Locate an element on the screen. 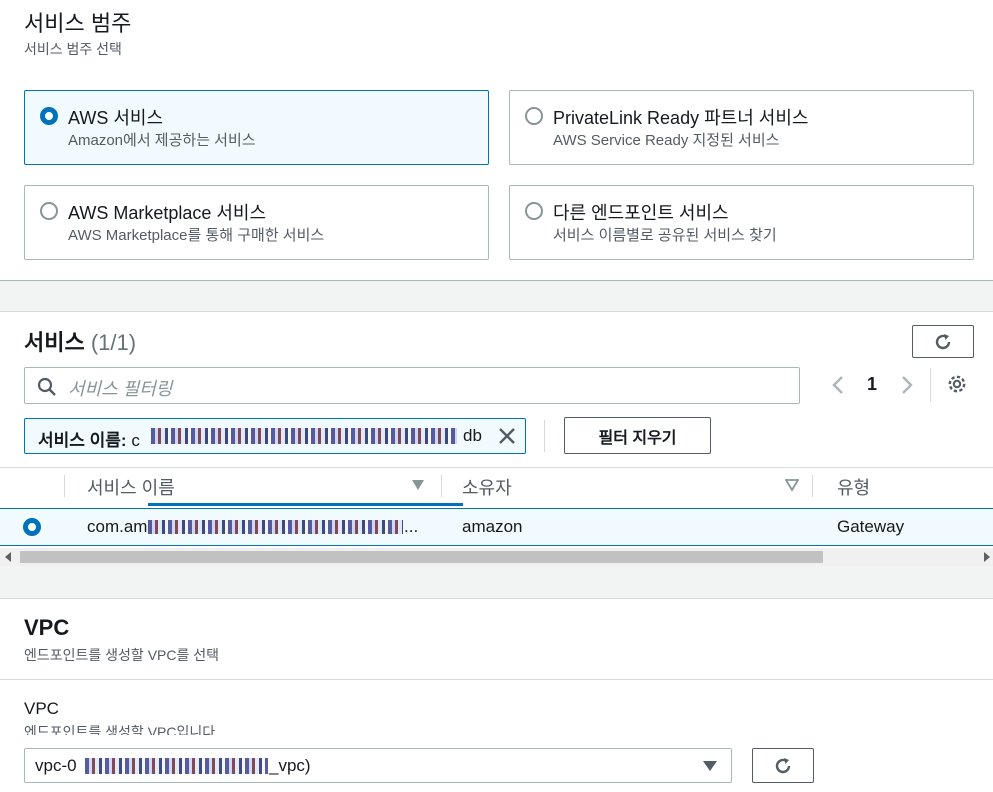 The height and width of the screenshot is (792, 993). radio-aws-services is located at coordinates (49, 116).